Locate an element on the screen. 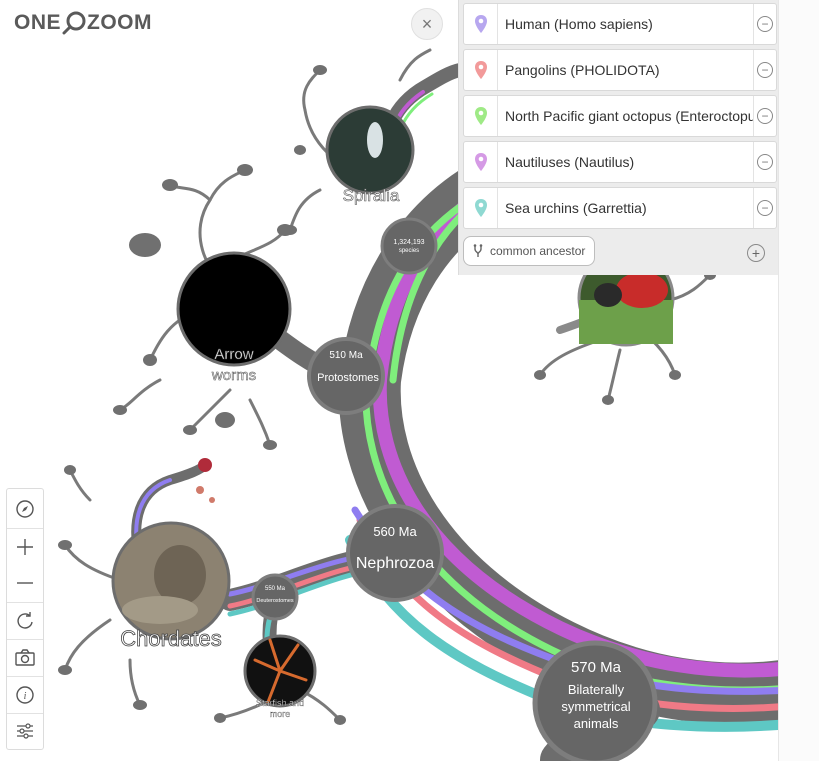  bilateria-label-line2: symmetrical is located at coordinates (595, 706).